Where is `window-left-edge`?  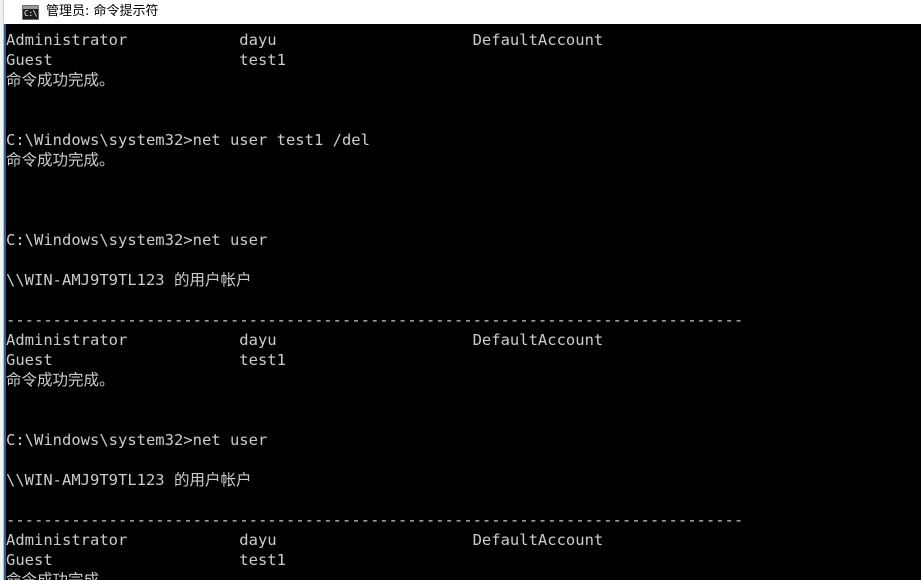
window-left-edge is located at coordinates (2, 12).